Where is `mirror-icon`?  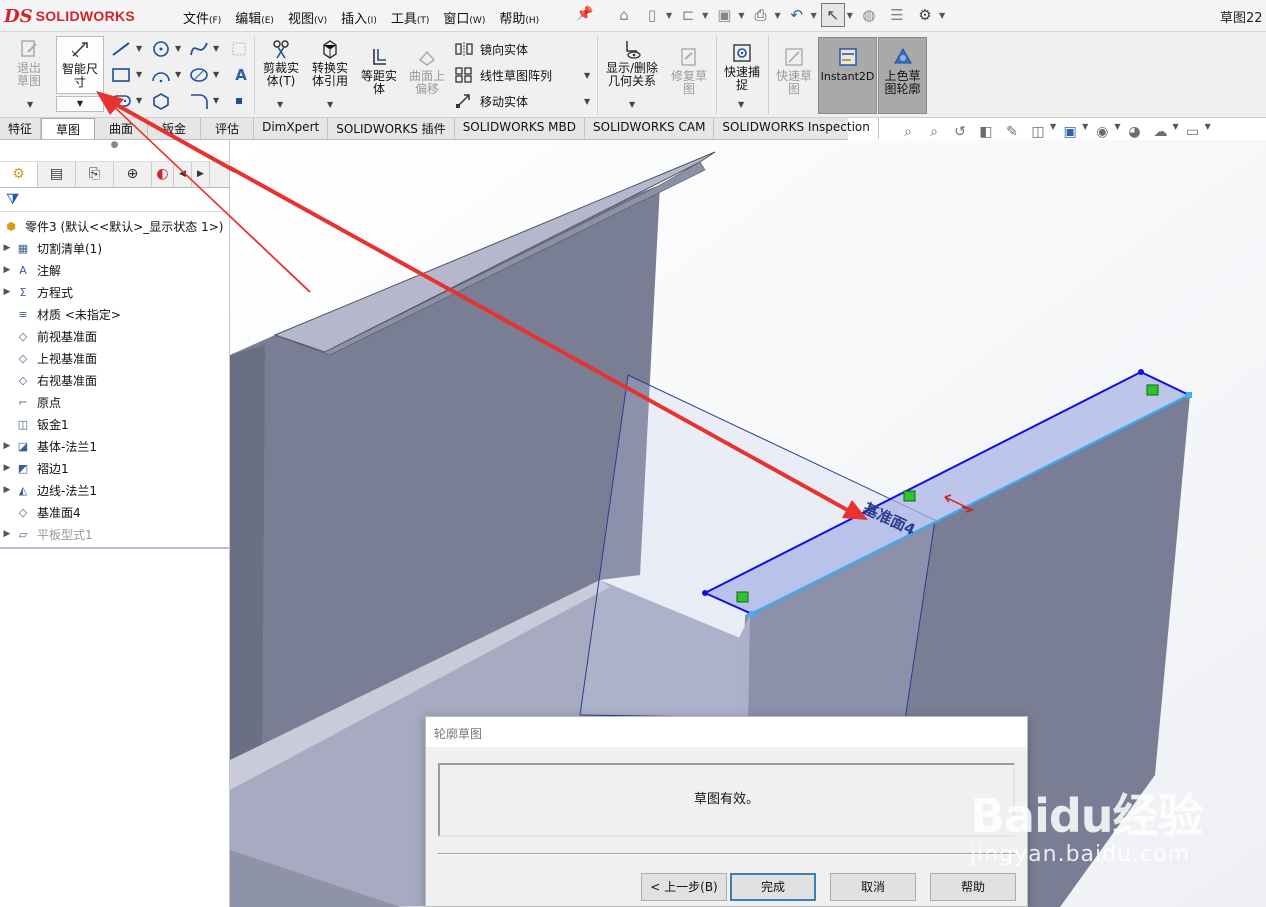 mirror-icon is located at coordinates (464, 49).